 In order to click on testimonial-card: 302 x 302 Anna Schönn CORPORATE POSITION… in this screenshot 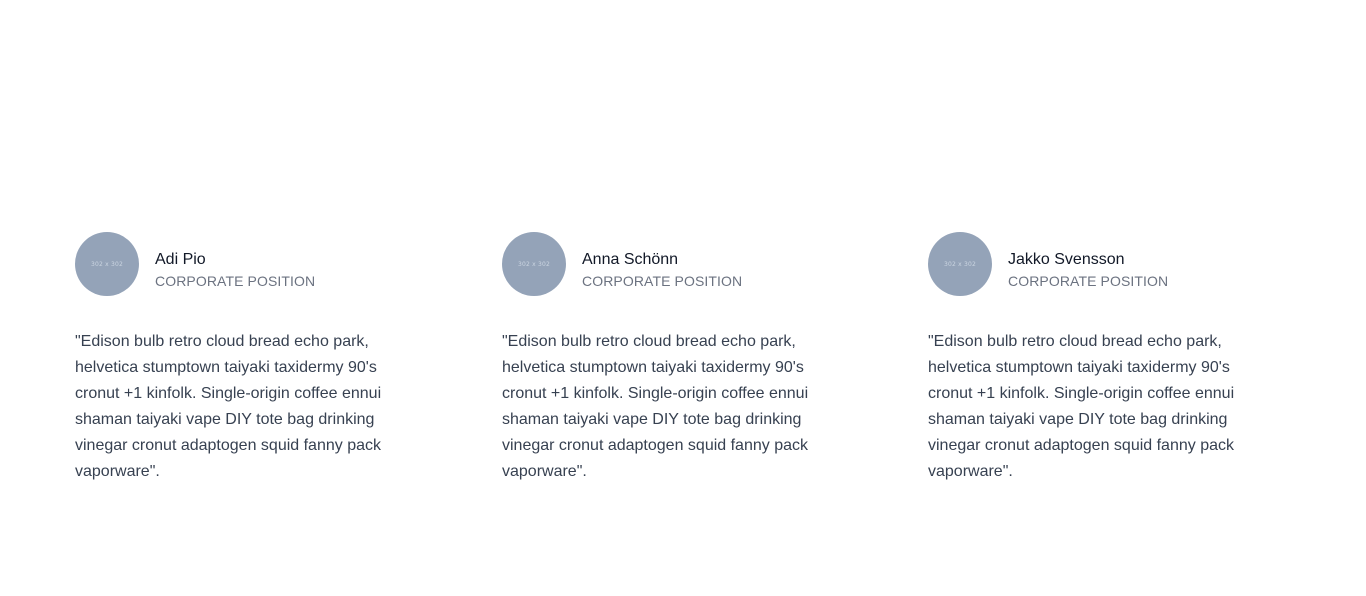, I will do `click(682, 366)`.